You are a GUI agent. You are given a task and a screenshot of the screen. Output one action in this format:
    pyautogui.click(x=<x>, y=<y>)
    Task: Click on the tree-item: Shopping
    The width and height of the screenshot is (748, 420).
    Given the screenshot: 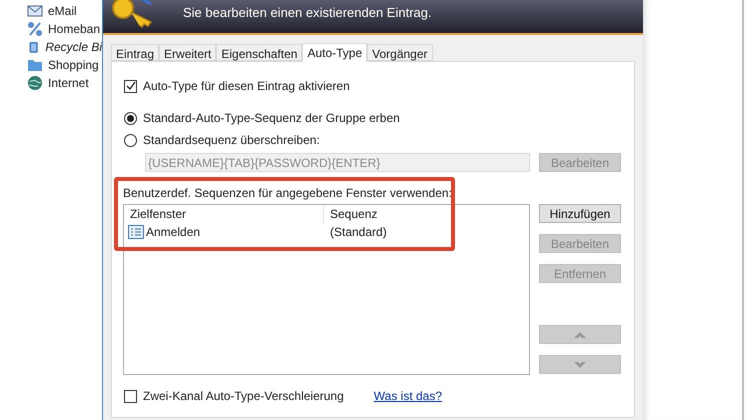 What is the action you would take?
    pyautogui.click(x=73, y=65)
    